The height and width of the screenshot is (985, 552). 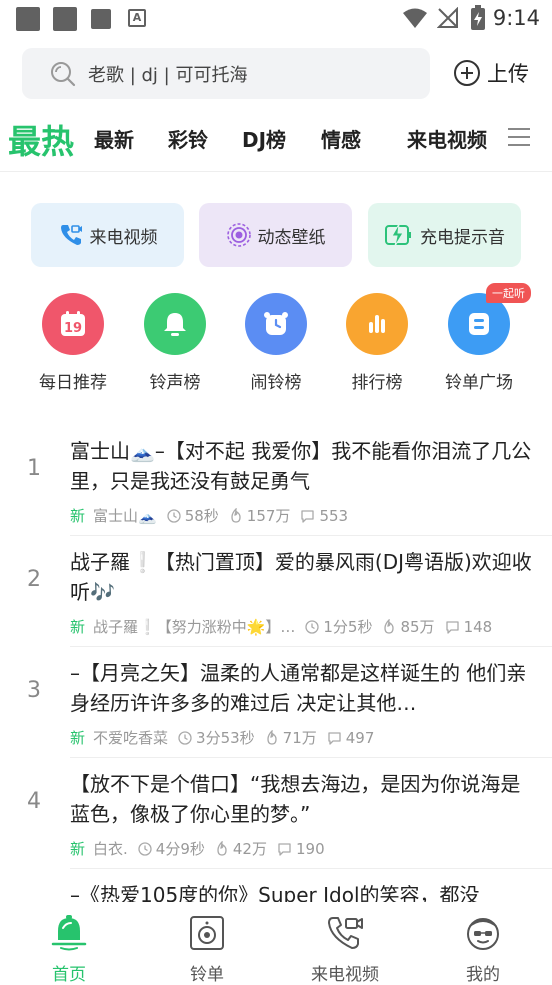 What do you see at coordinates (479, 383) in the screenshot?
I see `category-label: 铃单广场` at bounding box center [479, 383].